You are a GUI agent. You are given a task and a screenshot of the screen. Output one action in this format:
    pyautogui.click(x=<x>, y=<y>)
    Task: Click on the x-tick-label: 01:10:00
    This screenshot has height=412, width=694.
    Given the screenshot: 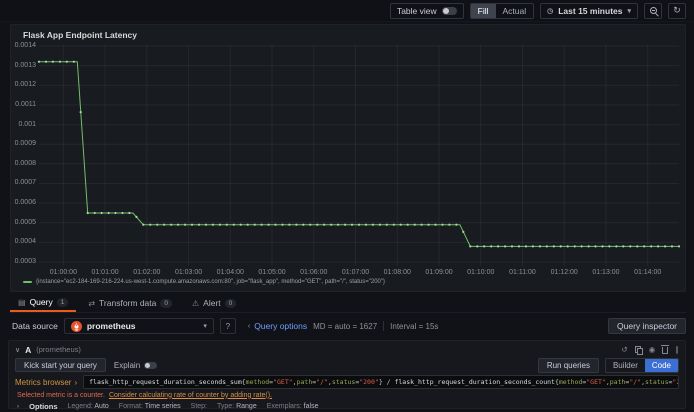 What is the action you would take?
    pyautogui.click(x=481, y=272)
    